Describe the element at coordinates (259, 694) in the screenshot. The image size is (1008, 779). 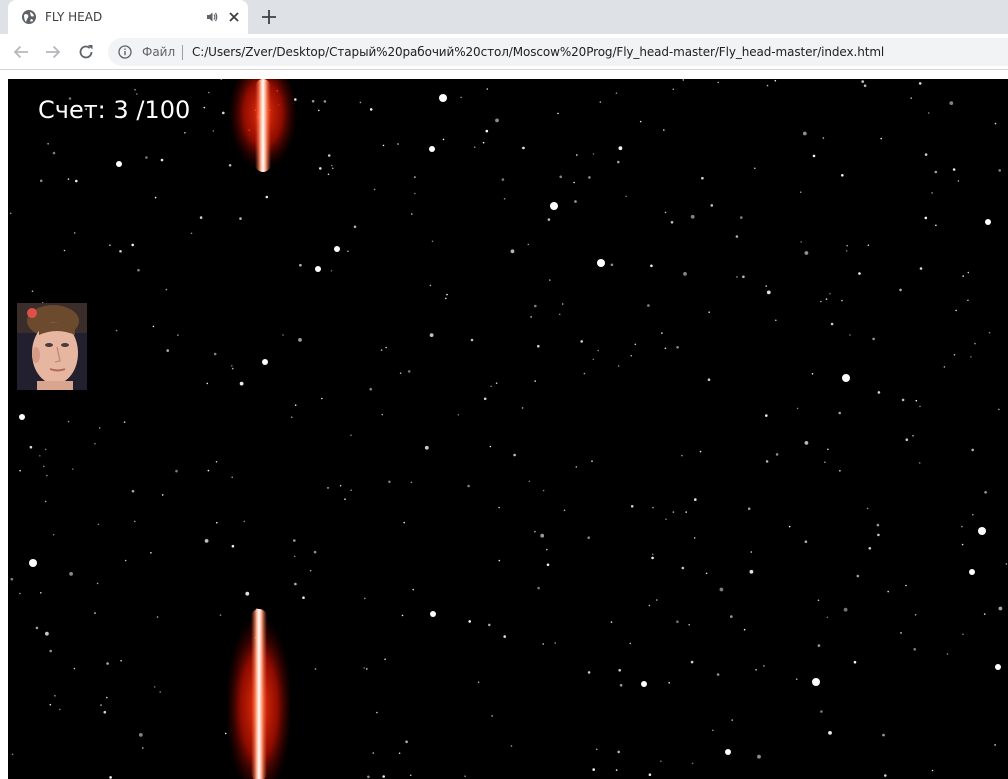
I see `saber-obstacle-bottom` at that location.